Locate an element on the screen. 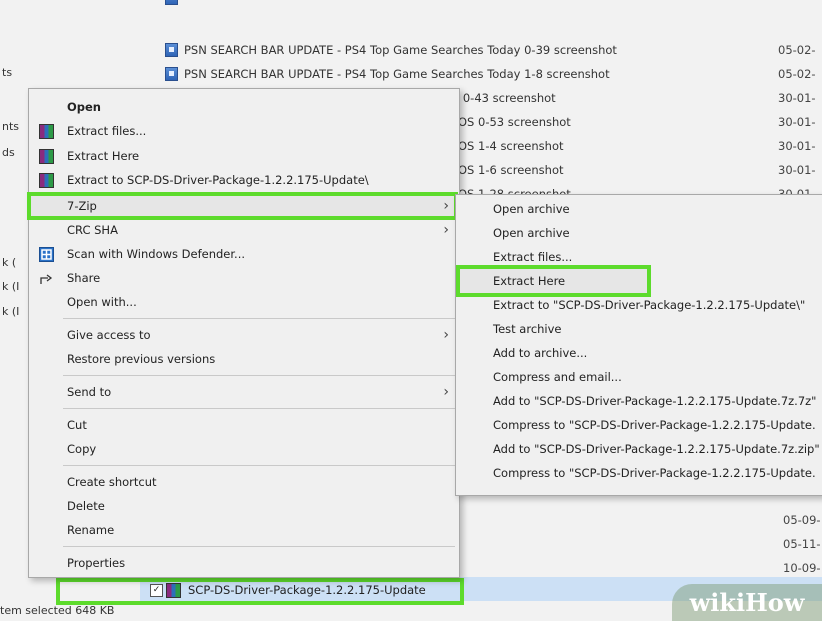 The width and height of the screenshot is (822, 621). menu-item-label: Open is located at coordinates (84, 107).